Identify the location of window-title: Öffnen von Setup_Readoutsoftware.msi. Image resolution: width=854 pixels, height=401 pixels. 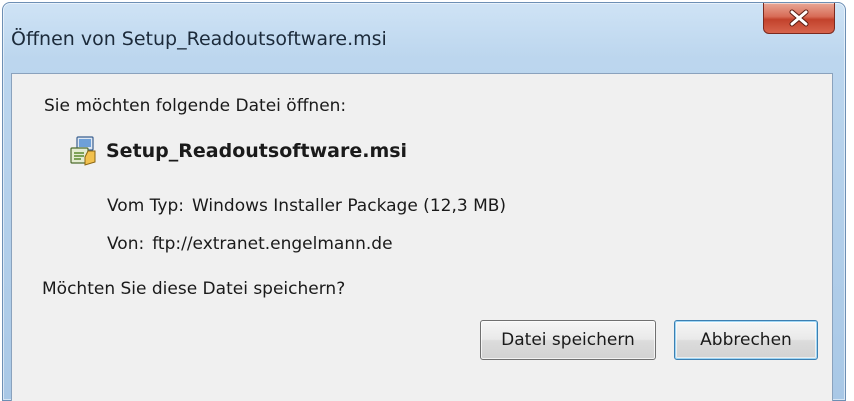
(199, 39).